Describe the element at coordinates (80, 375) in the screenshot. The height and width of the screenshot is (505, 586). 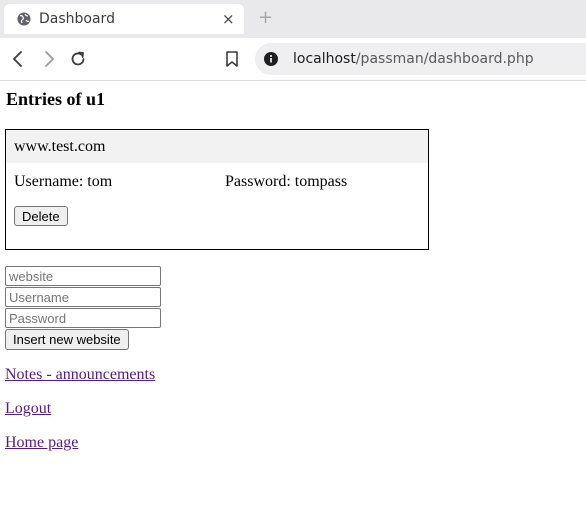
I see `notes-link: Notes - announcements` at that location.